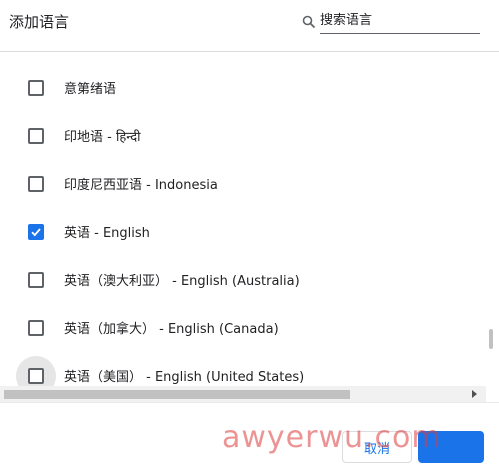 The height and width of the screenshot is (471, 499). Describe the element at coordinates (107, 233) in the screenshot. I see `language-label: 英语 - English` at that location.